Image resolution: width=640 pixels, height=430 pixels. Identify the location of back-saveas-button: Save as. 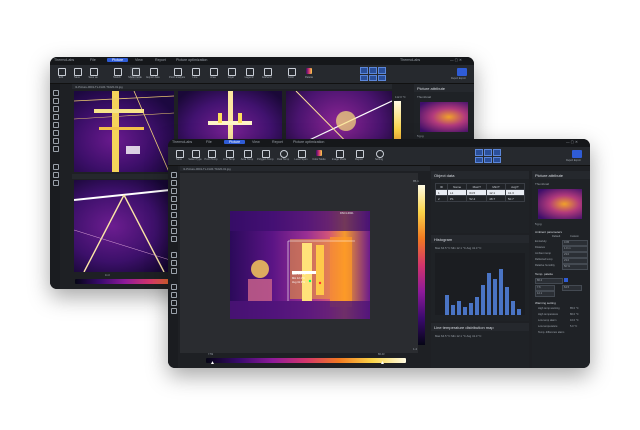
(93, 73).